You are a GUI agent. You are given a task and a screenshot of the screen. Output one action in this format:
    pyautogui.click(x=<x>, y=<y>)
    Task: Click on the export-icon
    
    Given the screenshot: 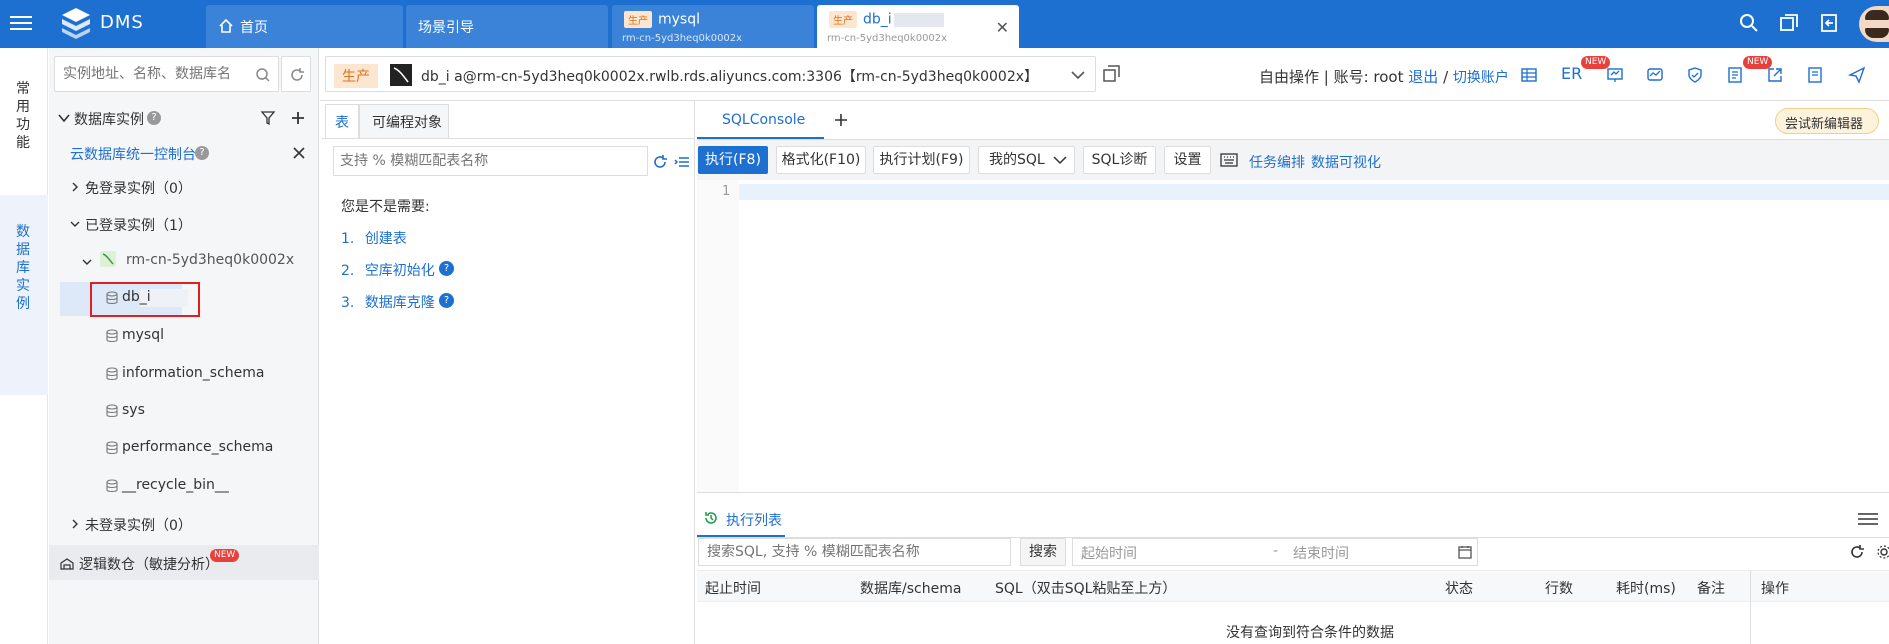 What is the action you would take?
    pyautogui.click(x=1775, y=75)
    